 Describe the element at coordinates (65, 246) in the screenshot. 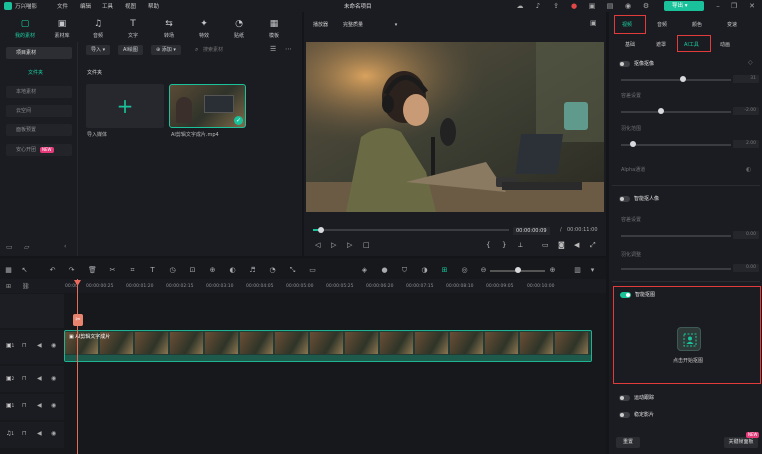

I see `collapse-icon: ‹` at that location.